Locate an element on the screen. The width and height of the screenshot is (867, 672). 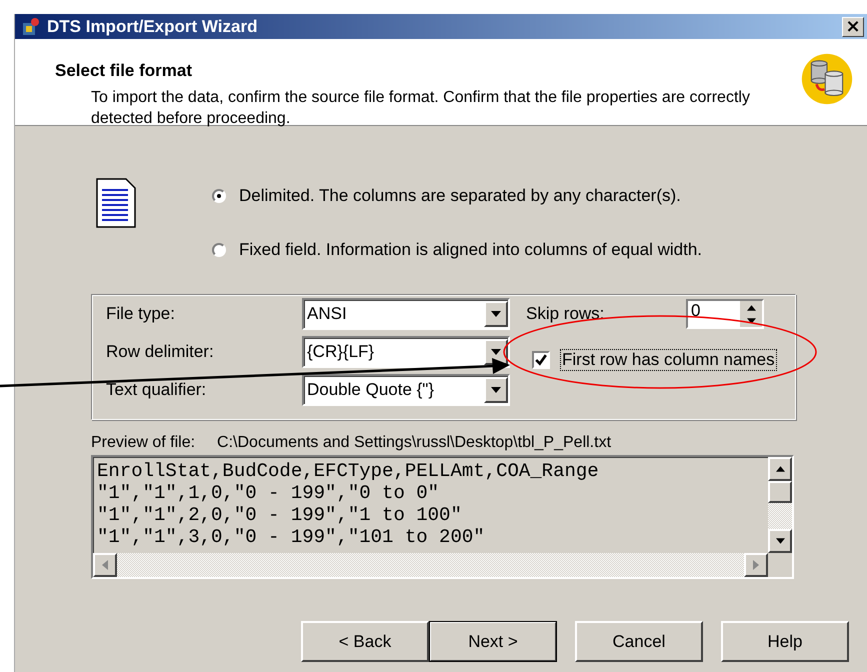
dropdown-field: ANSI is located at coordinates (406, 314).